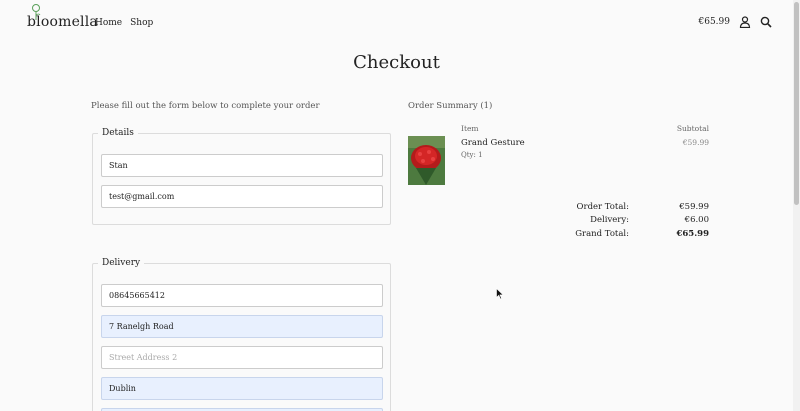 Image resolution: width=800 pixels, height=411 pixels. What do you see at coordinates (396, 62) in the screenshot?
I see `page-title: Checkout` at bounding box center [396, 62].